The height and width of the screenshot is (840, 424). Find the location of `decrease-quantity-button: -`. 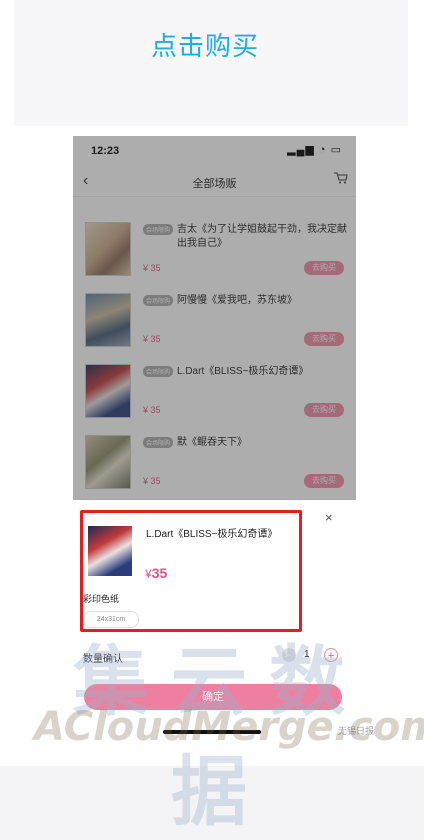

decrease-quantity-button: - is located at coordinates (289, 655).